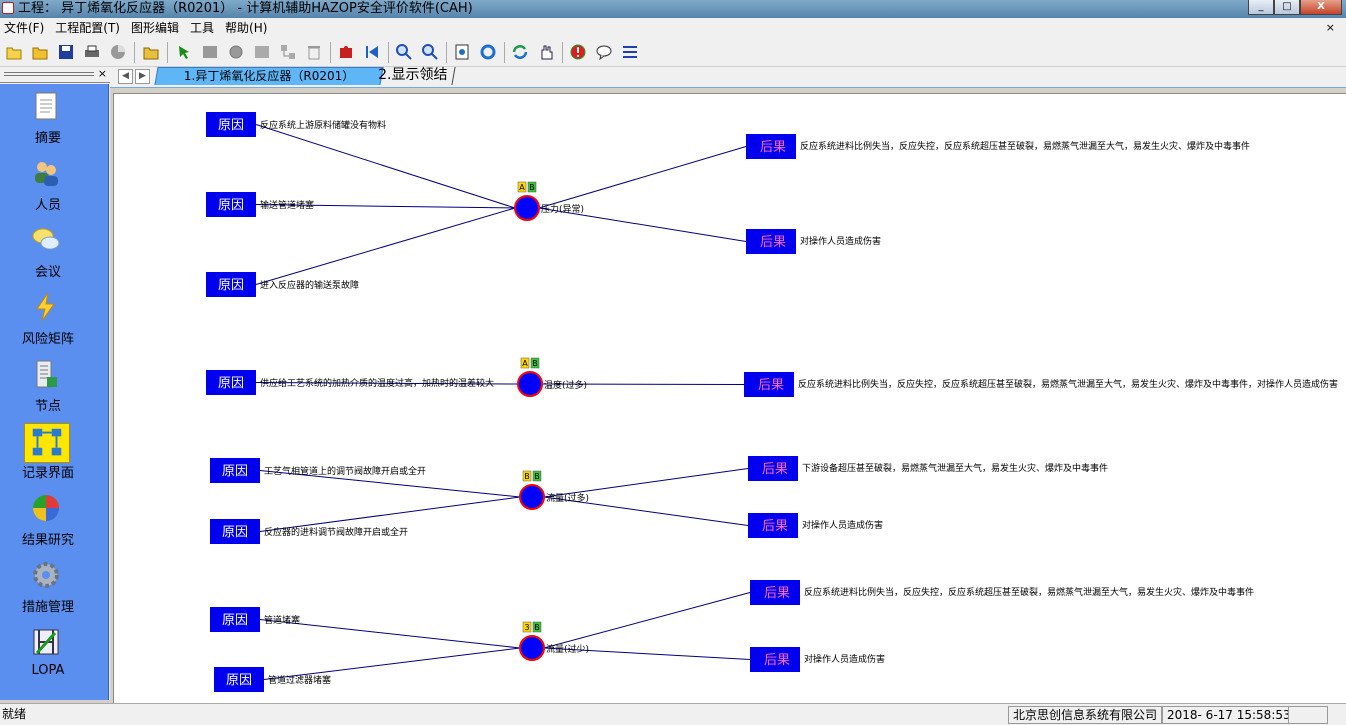  What do you see at coordinates (488, 52) in the screenshot?
I see `refresh-icon` at bounding box center [488, 52].